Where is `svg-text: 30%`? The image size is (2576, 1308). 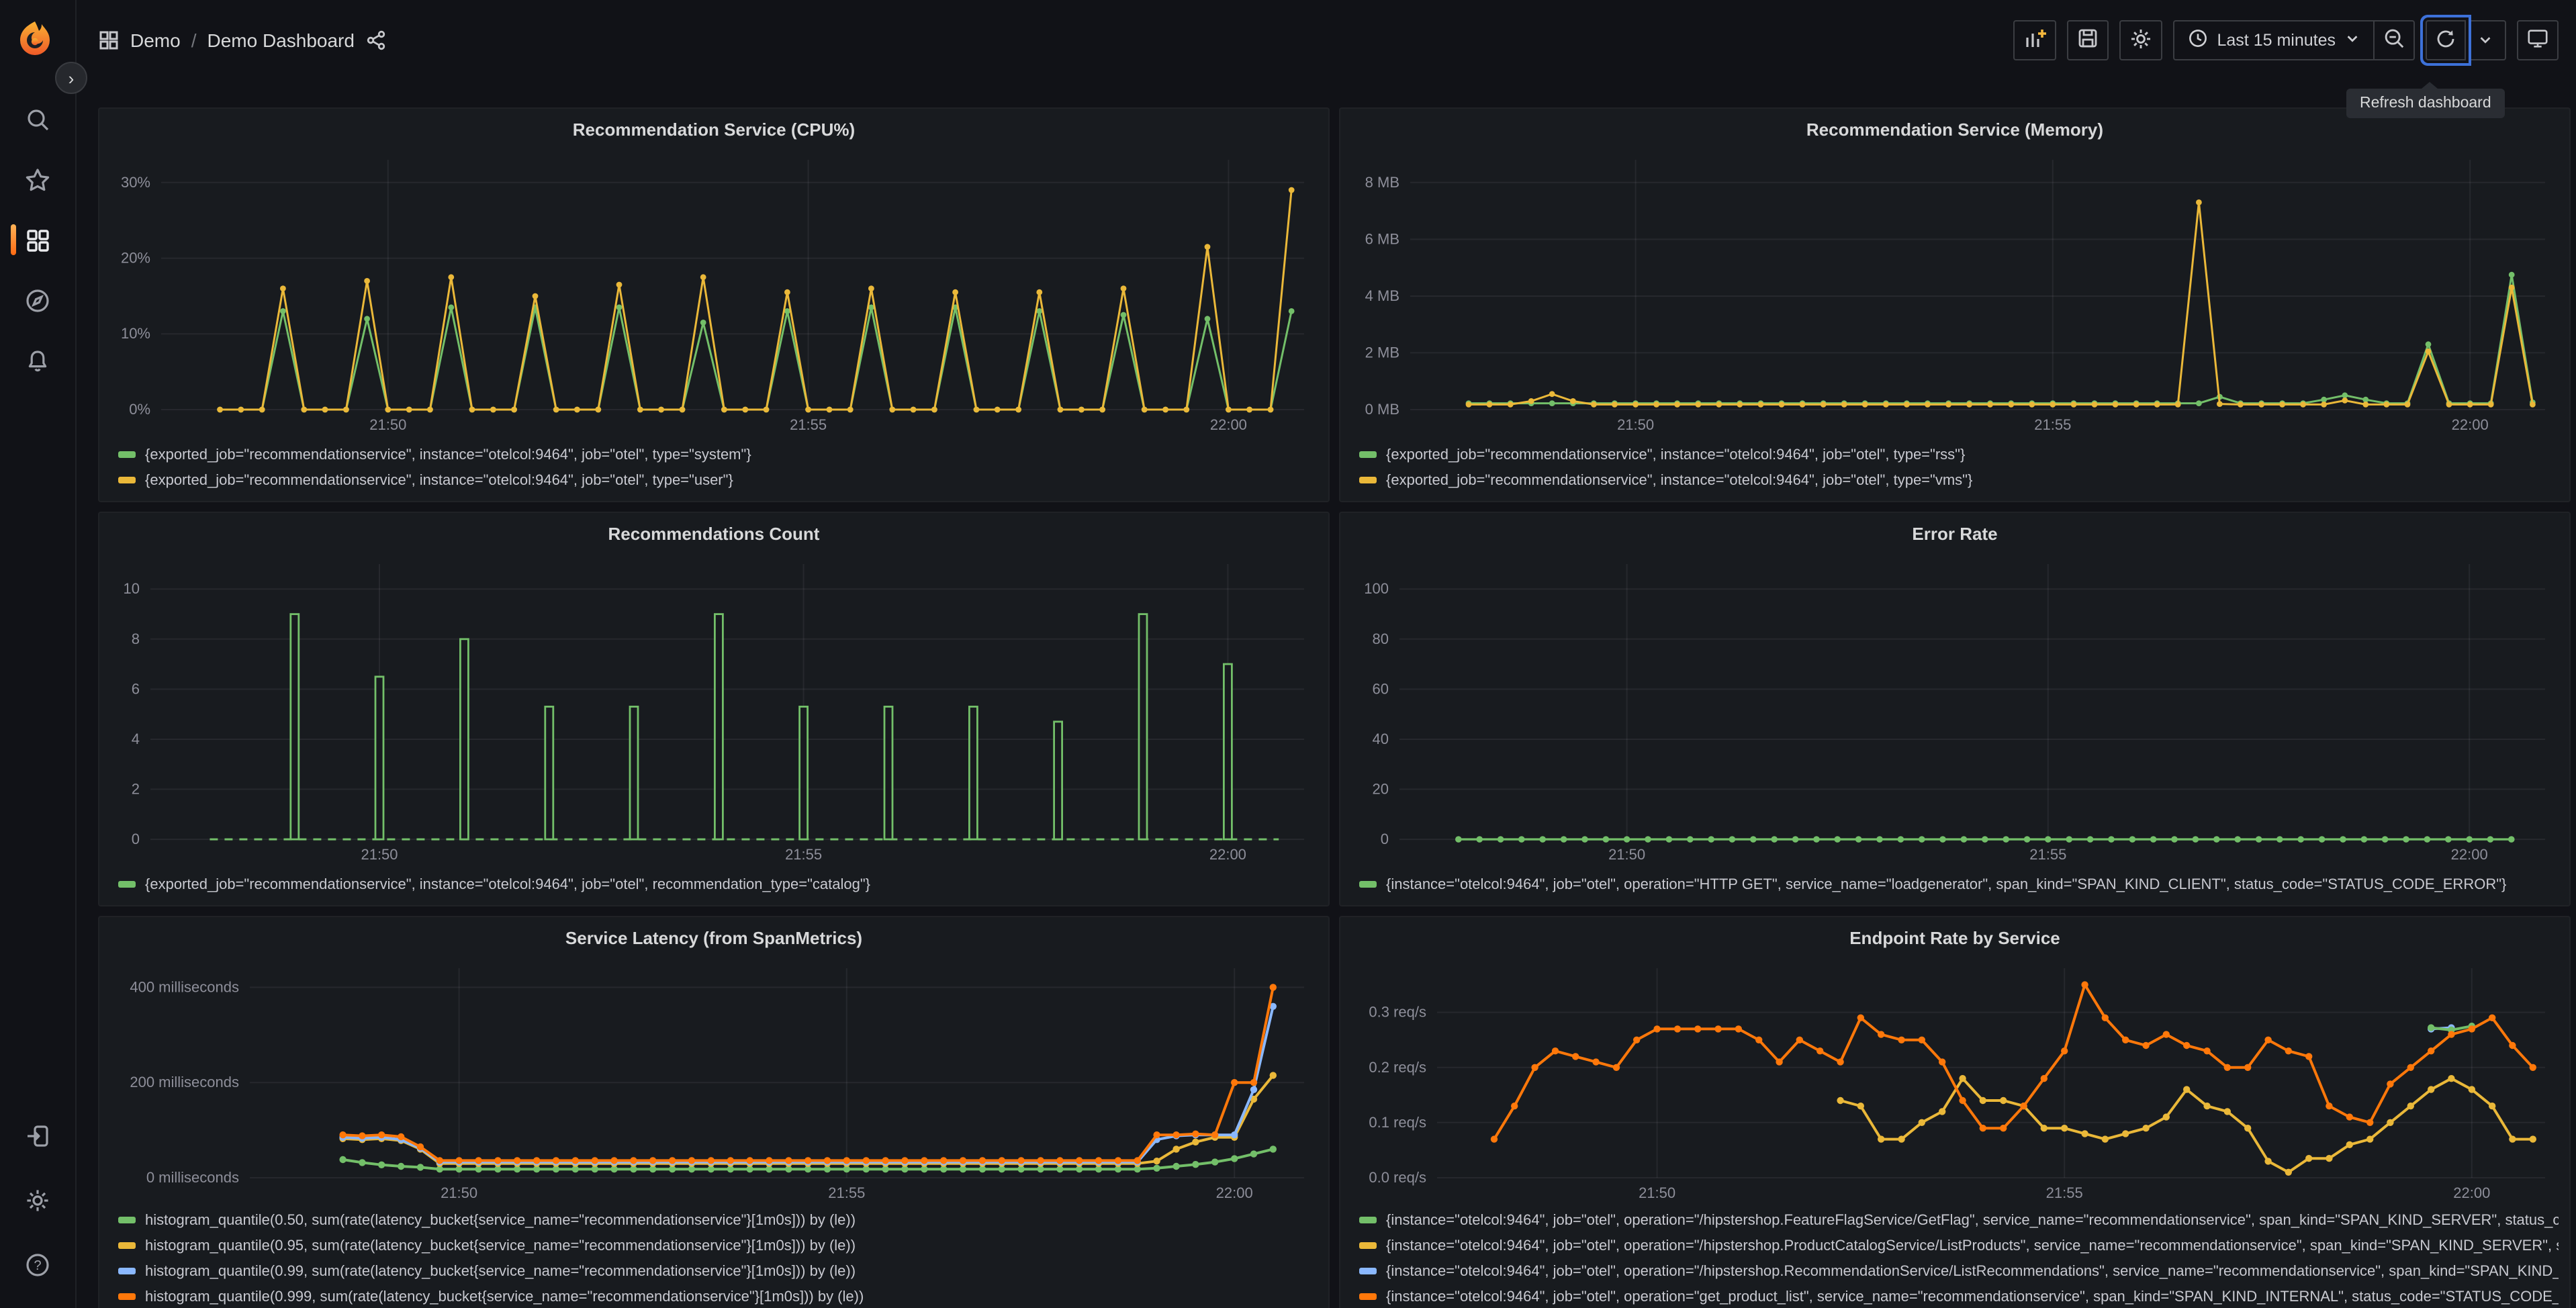 svg-text: 30% is located at coordinates (135, 182).